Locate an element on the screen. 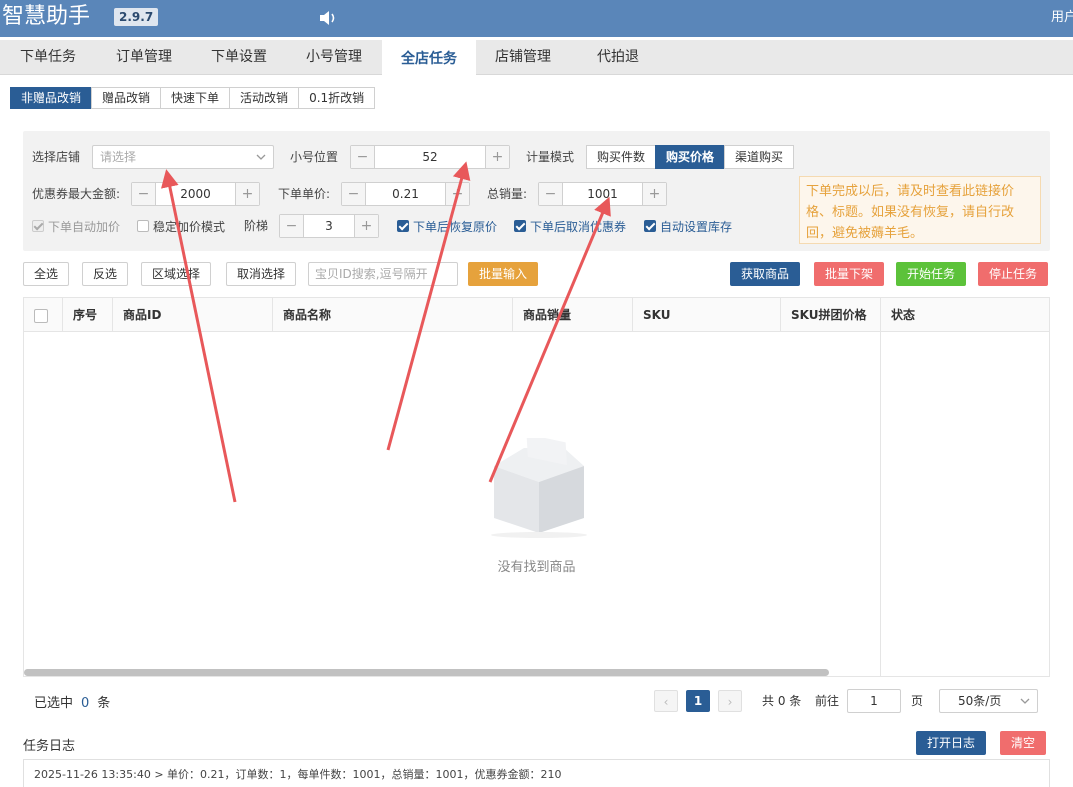  open-log-button: 打开日志 is located at coordinates (951, 743).